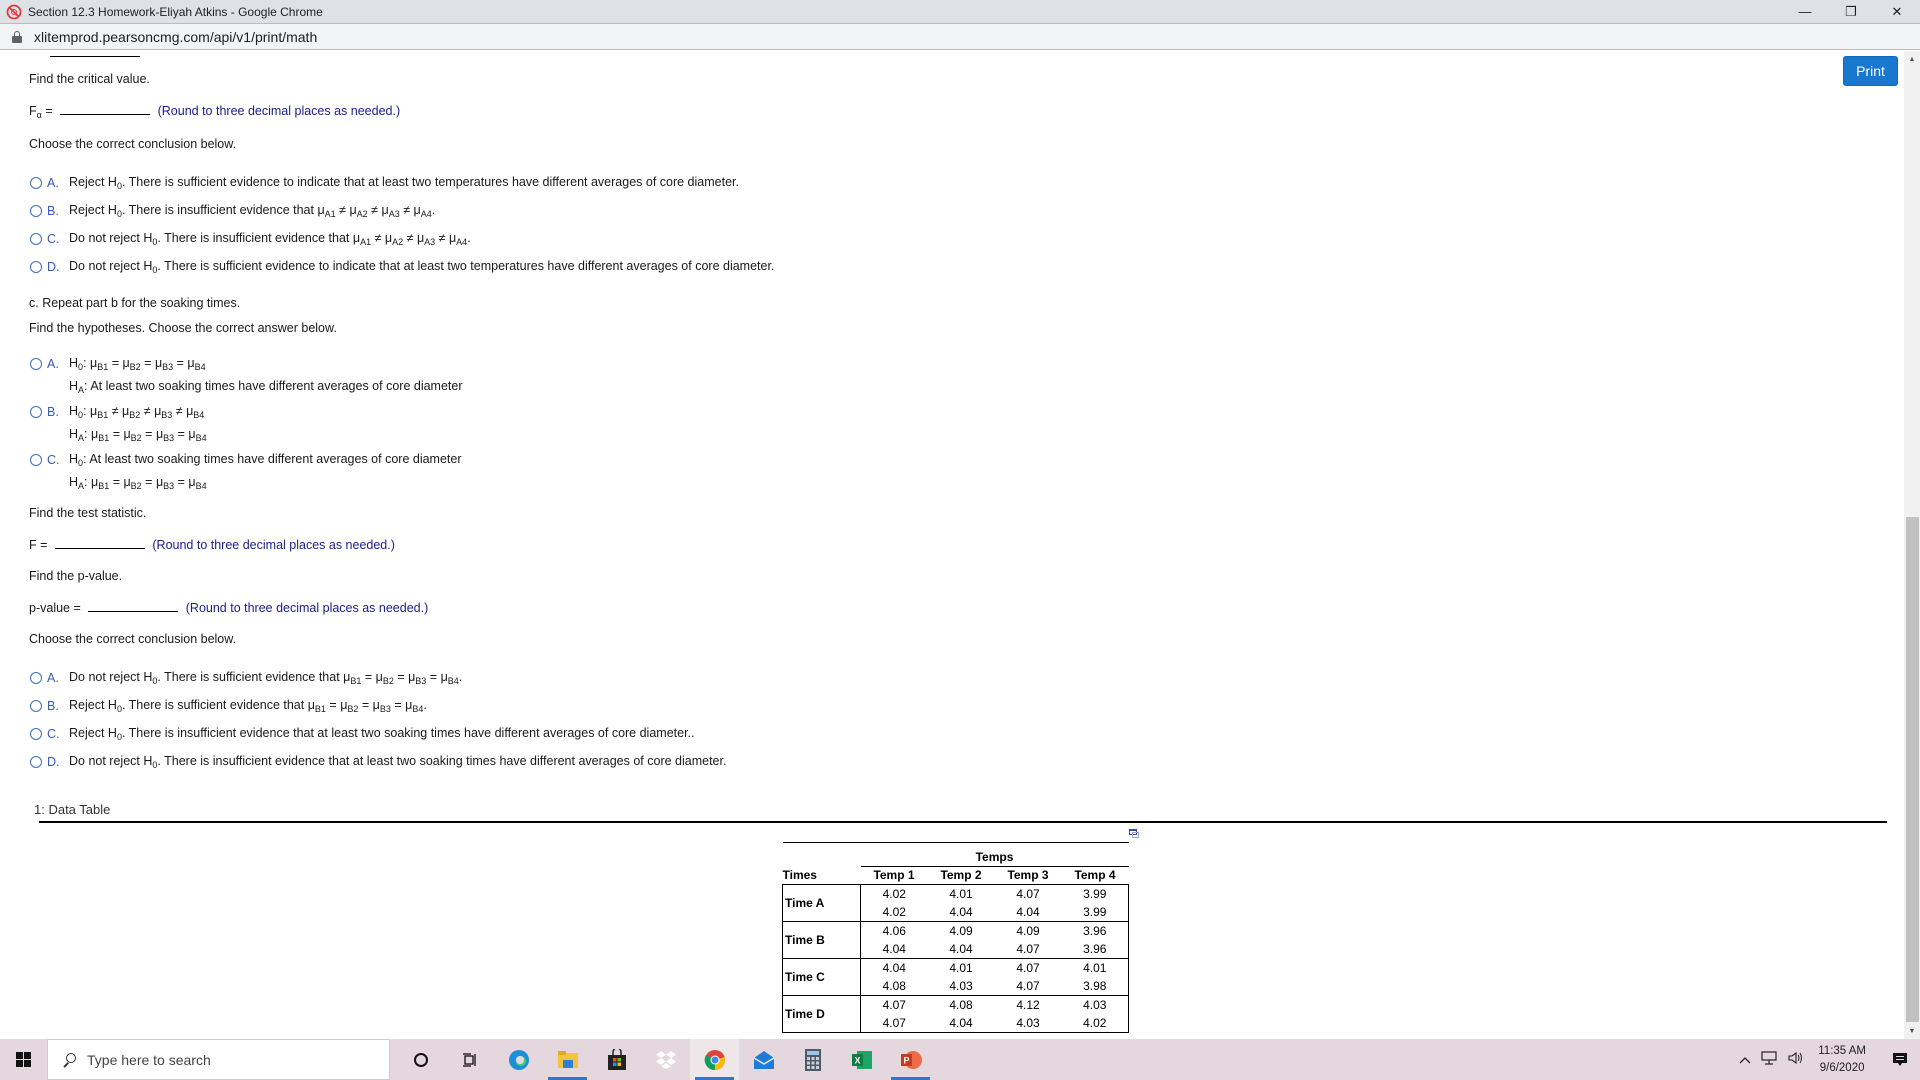 This screenshot has width=1920, height=1080. What do you see at coordinates (105, 109) in the screenshot?
I see `critical-value-input` at bounding box center [105, 109].